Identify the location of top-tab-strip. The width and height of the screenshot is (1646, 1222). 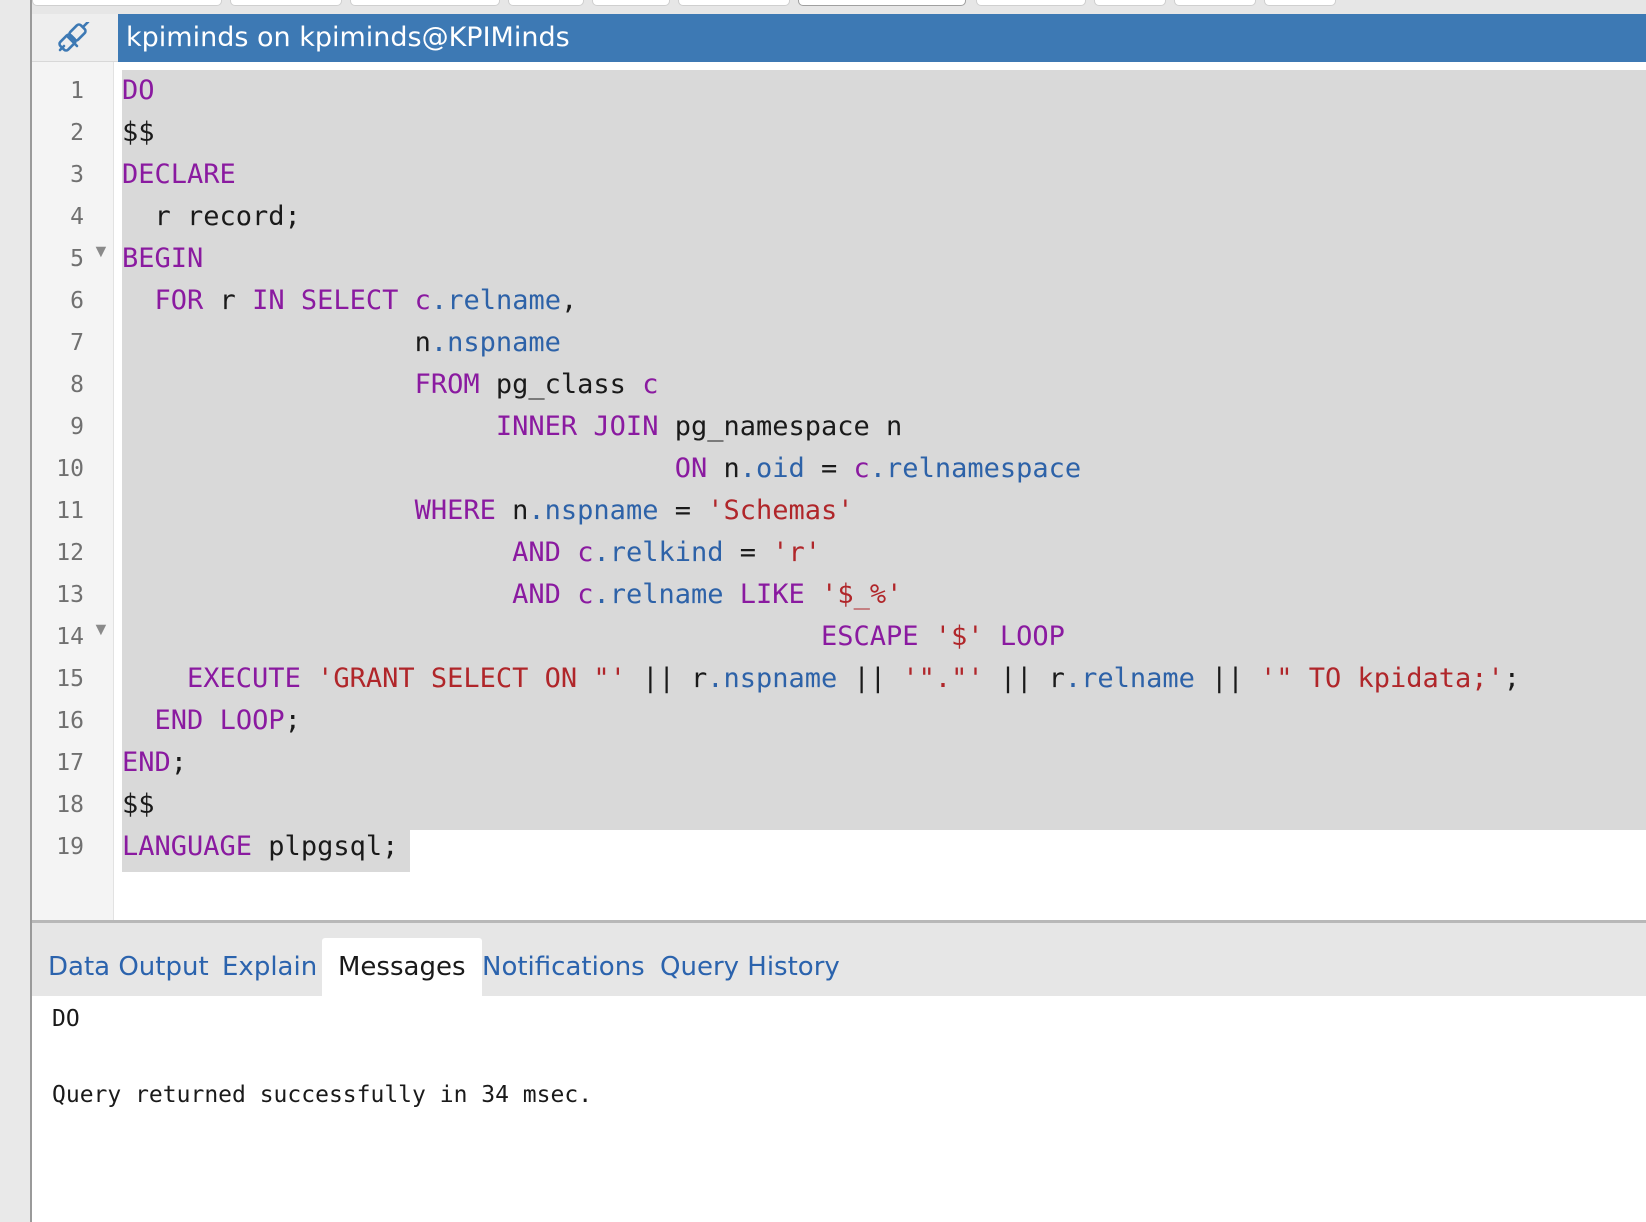
(839, 7).